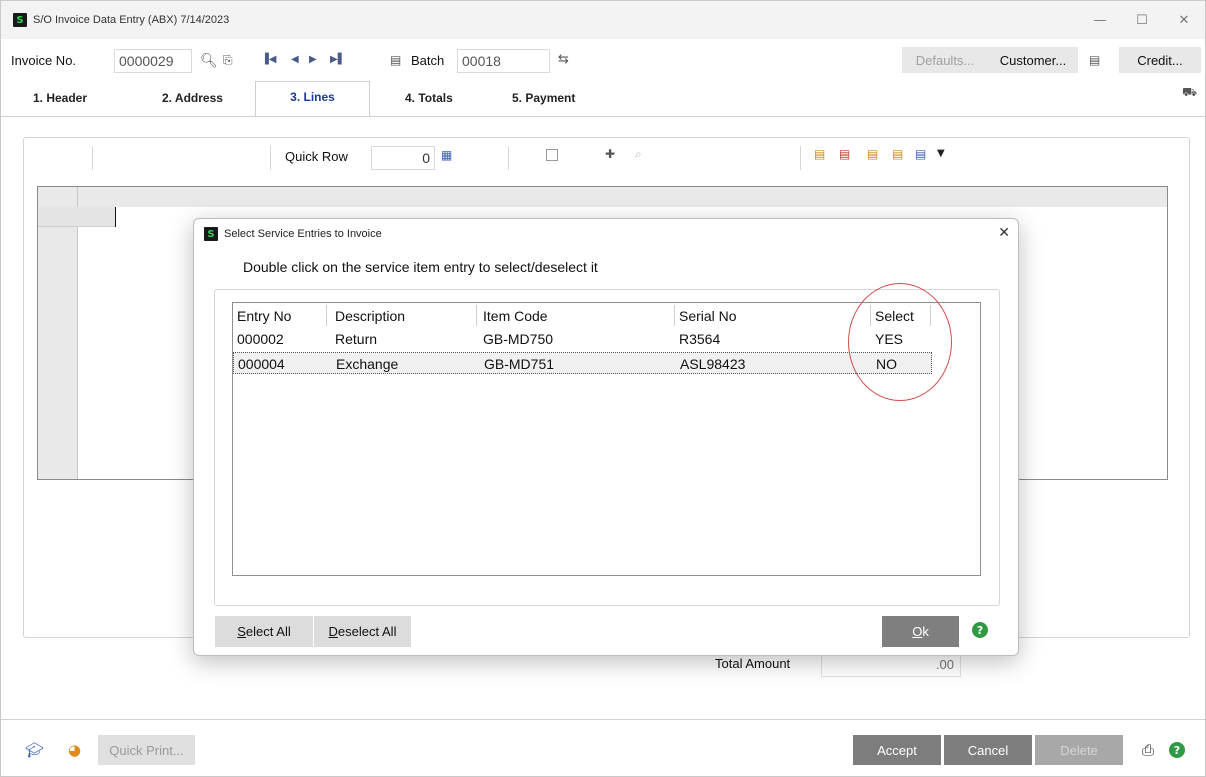 Image resolution: width=1206 pixels, height=777 pixels. Describe the element at coordinates (1094, 60) in the screenshot. I see `memo-icon: ▤` at that location.